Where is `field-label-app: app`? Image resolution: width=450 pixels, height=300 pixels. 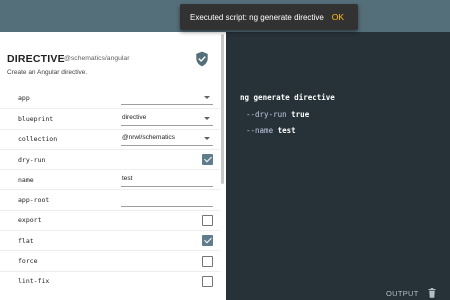 field-label-app: app is located at coordinates (24, 98).